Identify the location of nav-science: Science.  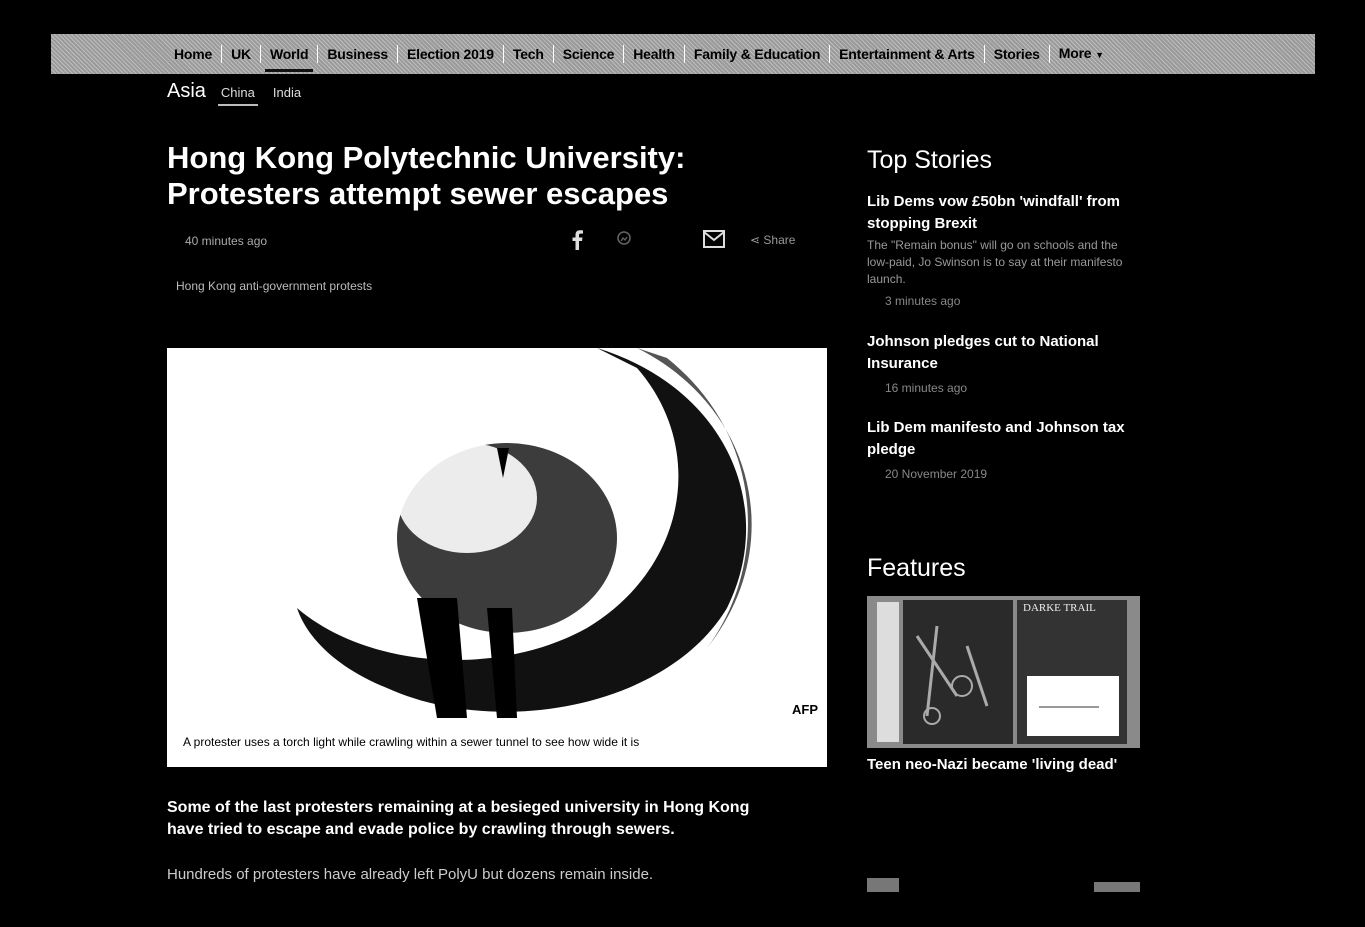
(589, 54).